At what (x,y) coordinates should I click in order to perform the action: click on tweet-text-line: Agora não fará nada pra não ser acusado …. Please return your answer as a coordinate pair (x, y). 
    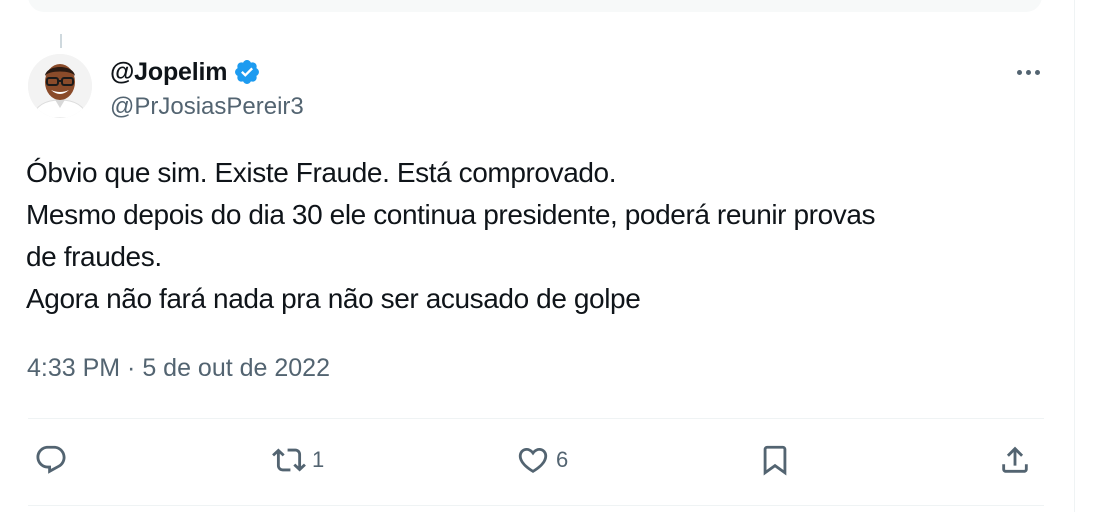
    Looking at the image, I should click on (333, 298).